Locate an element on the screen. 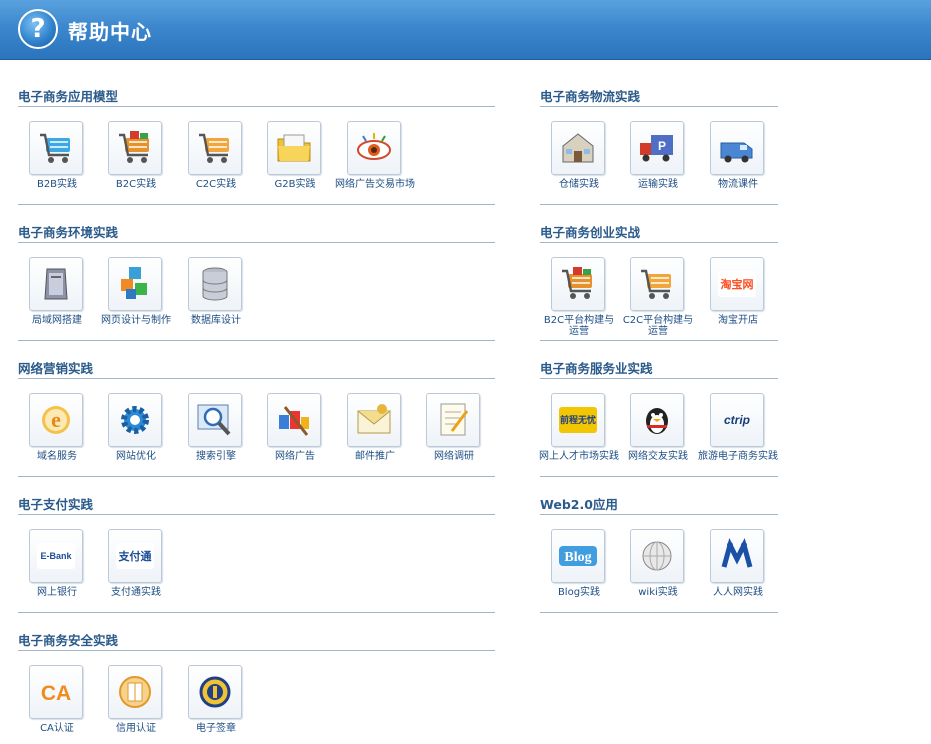  svg-text: 淘宝网 is located at coordinates (737, 284).